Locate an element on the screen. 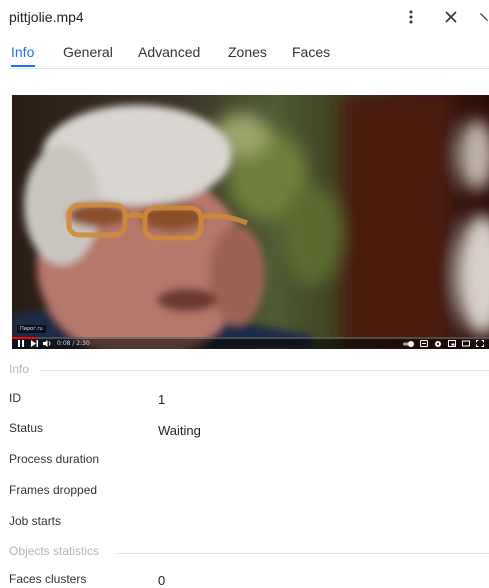 Image resolution: width=489 pixels, height=588 pixels. window-title: pittjolie.mp4 is located at coordinates (46, 17).